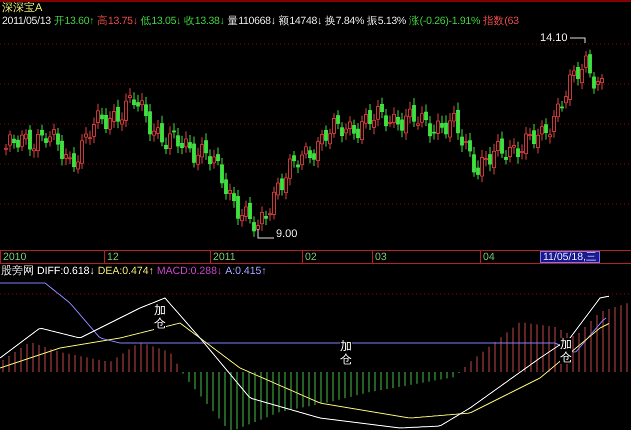 The width and height of the screenshot is (631, 430). What do you see at coordinates (26, 21) in the screenshot?
I see `quote-item: 2011/05/13` at bounding box center [26, 21].